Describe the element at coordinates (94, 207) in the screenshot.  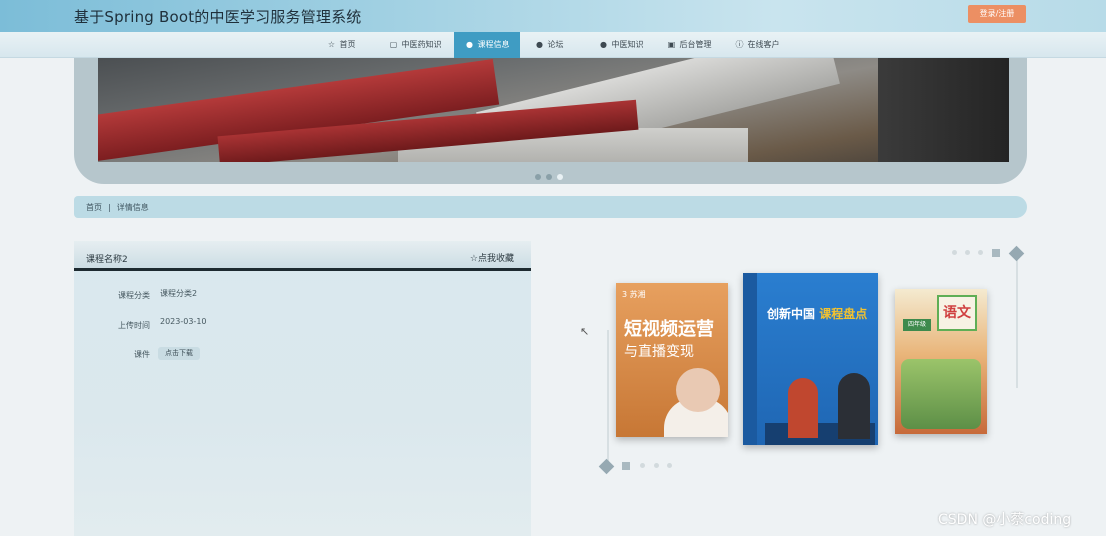
I see `breadcrumb-home: 首页` at that location.